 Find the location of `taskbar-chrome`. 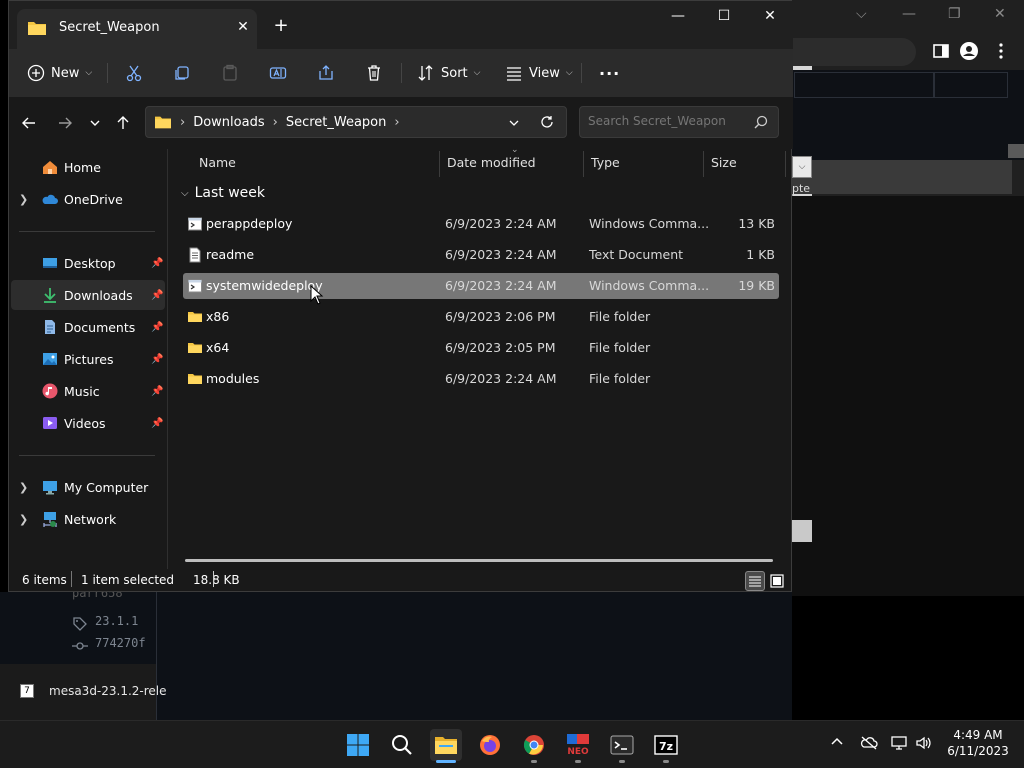

taskbar-chrome is located at coordinates (534, 745).